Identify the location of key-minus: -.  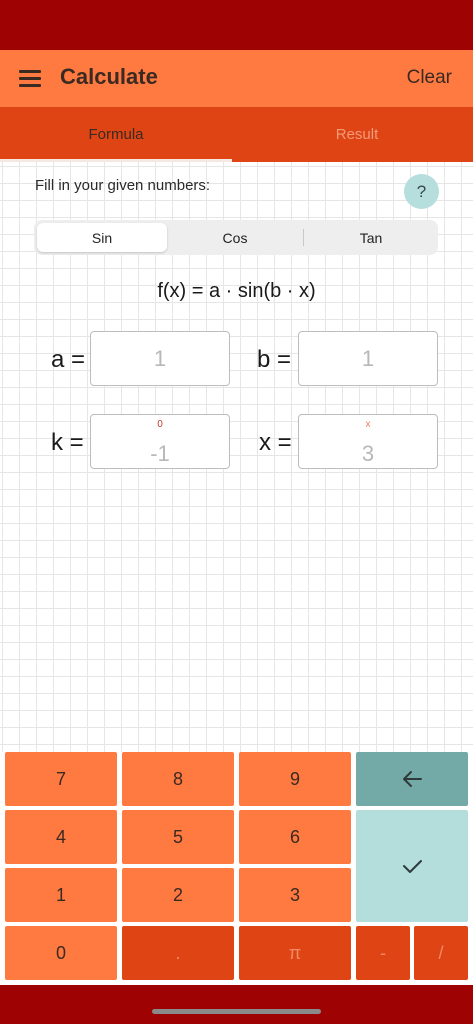
(383, 953).